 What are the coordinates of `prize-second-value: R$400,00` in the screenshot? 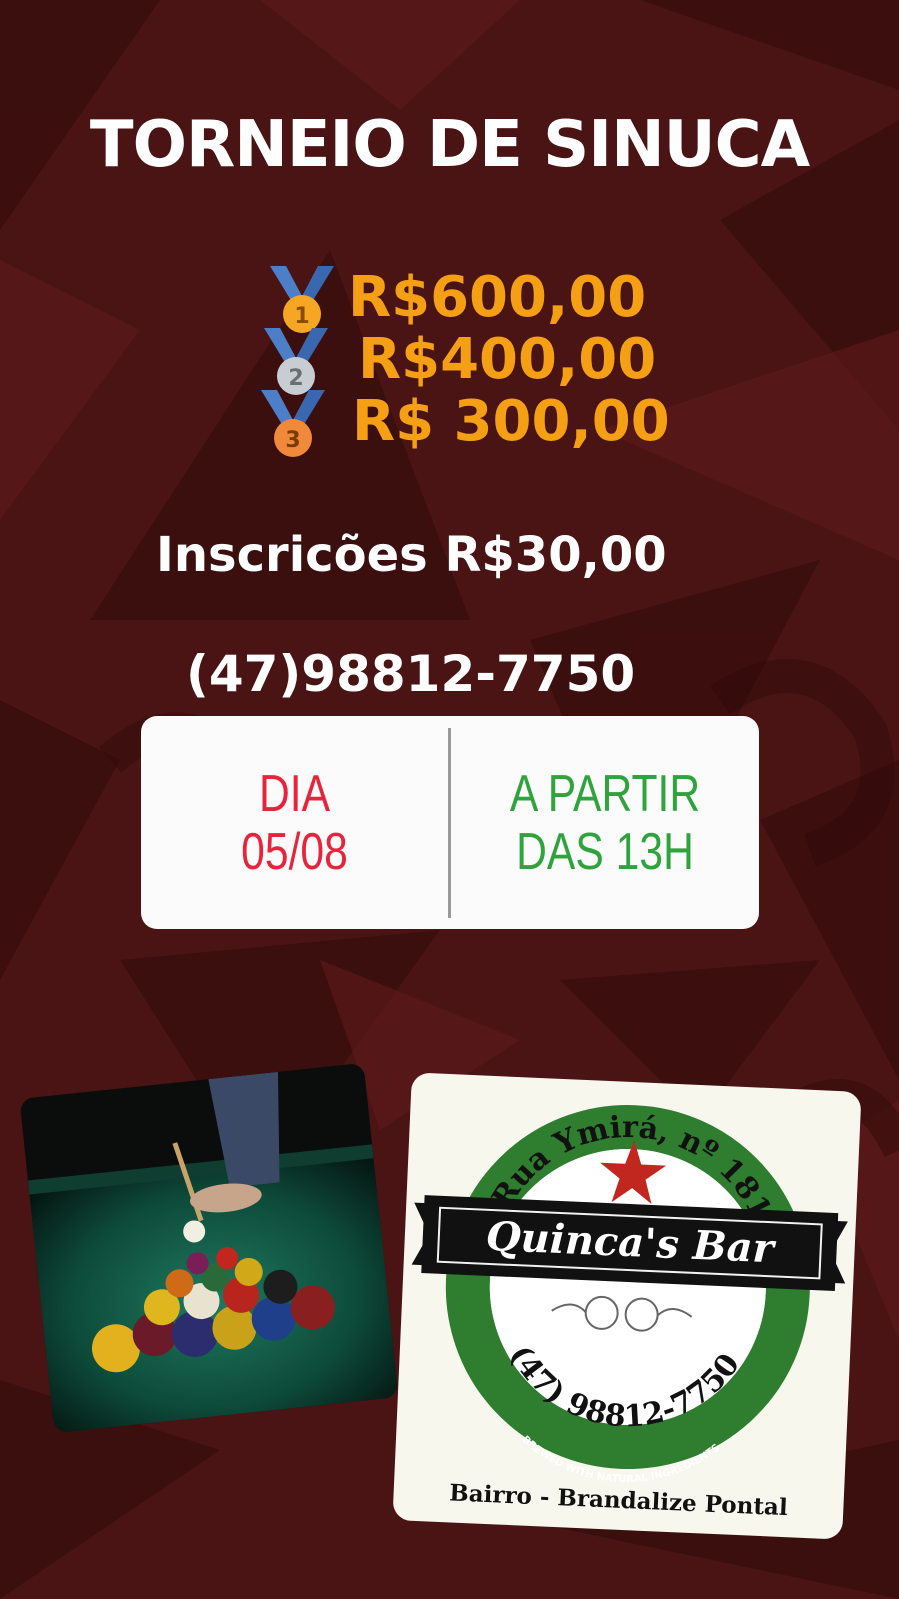 It's located at (507, 359).